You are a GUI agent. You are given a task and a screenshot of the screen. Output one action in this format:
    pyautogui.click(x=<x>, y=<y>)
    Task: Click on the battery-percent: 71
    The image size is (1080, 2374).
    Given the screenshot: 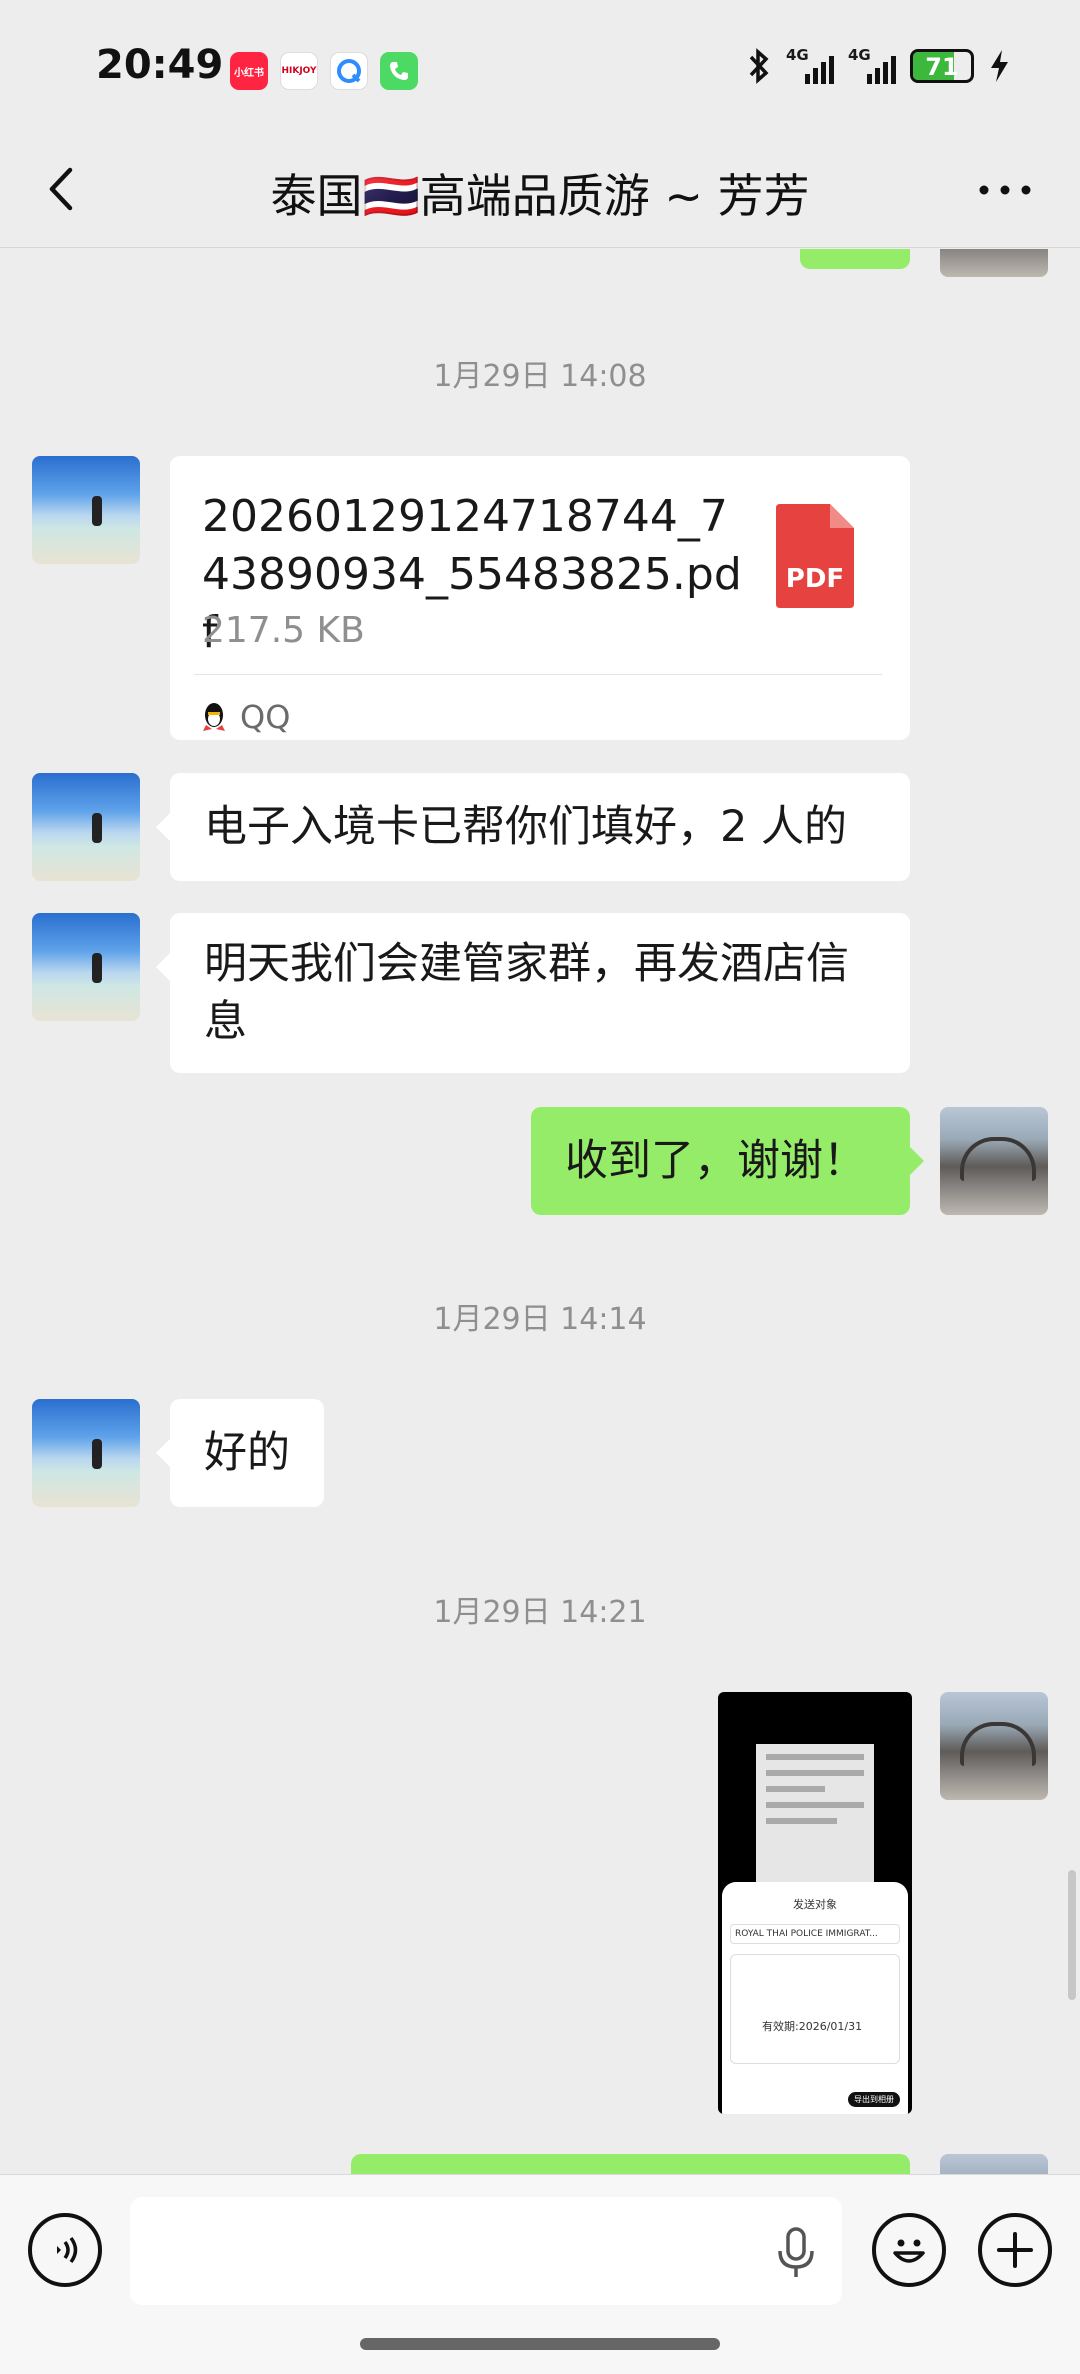 What is the action you would take?
    pyautogui.click(x=942, y=67)
    